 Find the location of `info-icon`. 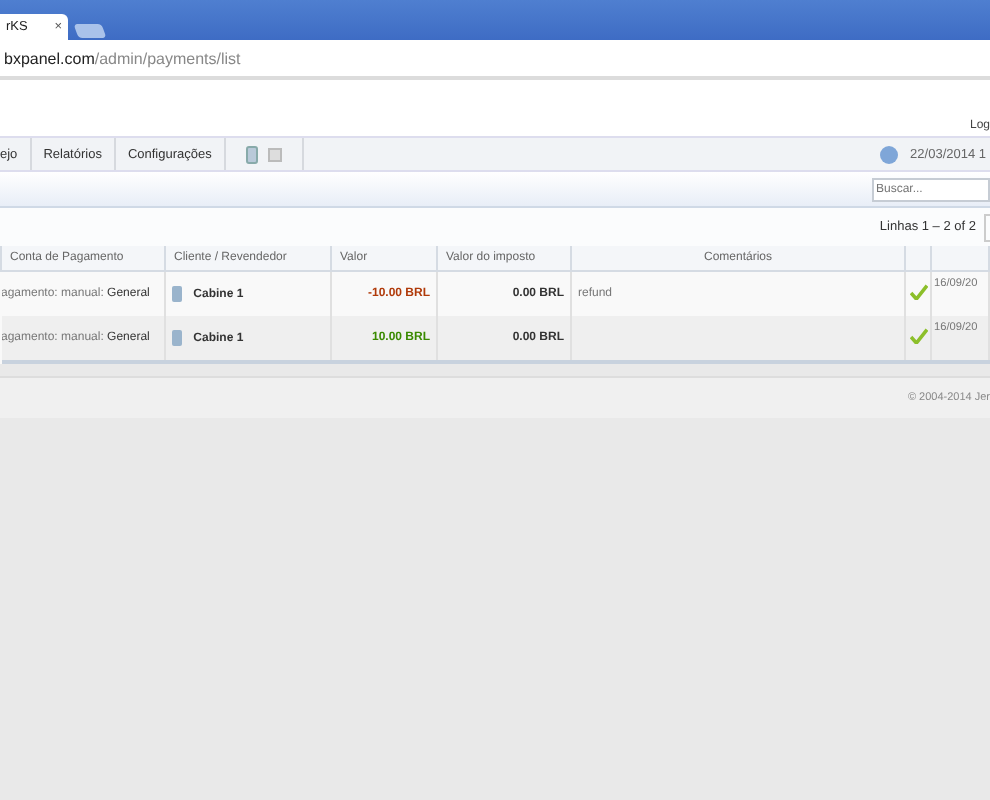

info-icon is located at coordinates (889, 154).